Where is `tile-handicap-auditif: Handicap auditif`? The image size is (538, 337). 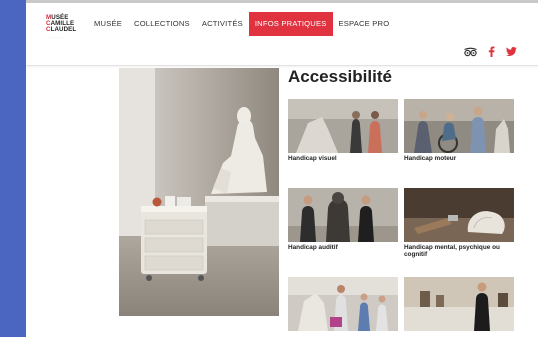
tile-handicap-auditif: Handicap auditif is located at coordinates (343, 219).